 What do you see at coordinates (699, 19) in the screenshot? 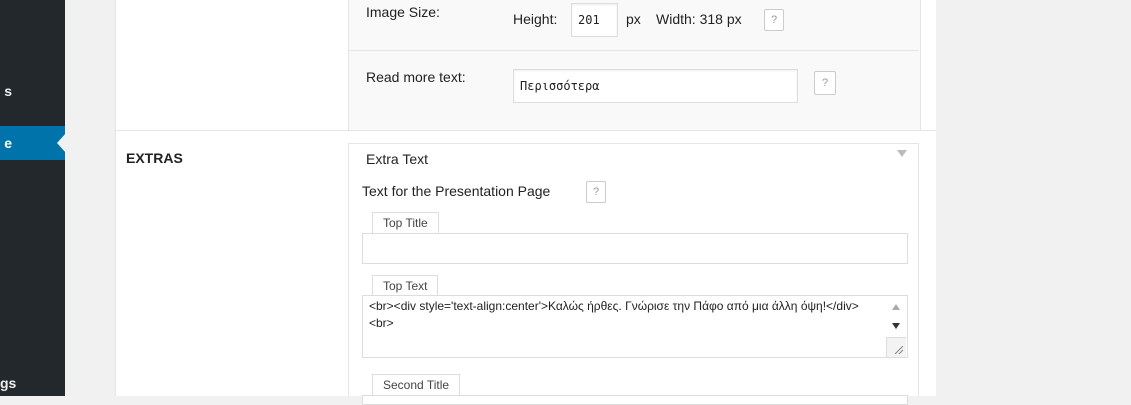
I see `image-width-text: Width: 318 px` at bounding box center [699, 19].